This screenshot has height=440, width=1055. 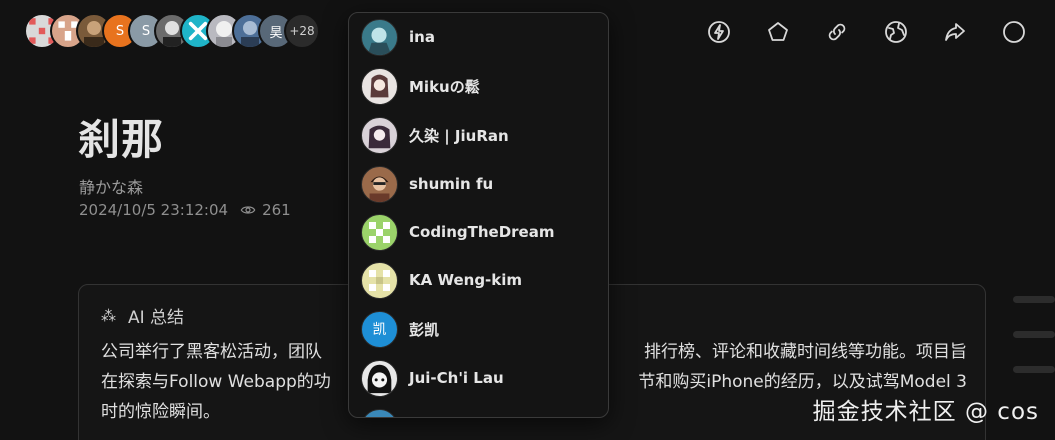 What do you see at coordinates (160, 412) in the screenshot?
I see `summary-line-start: 时的惊险瞬间。` at bounding box center [160, 412].